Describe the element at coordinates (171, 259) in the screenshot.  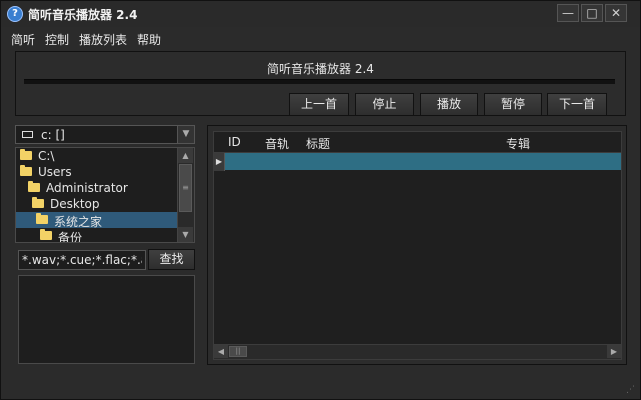
I see `find-button: 查找` at that location.